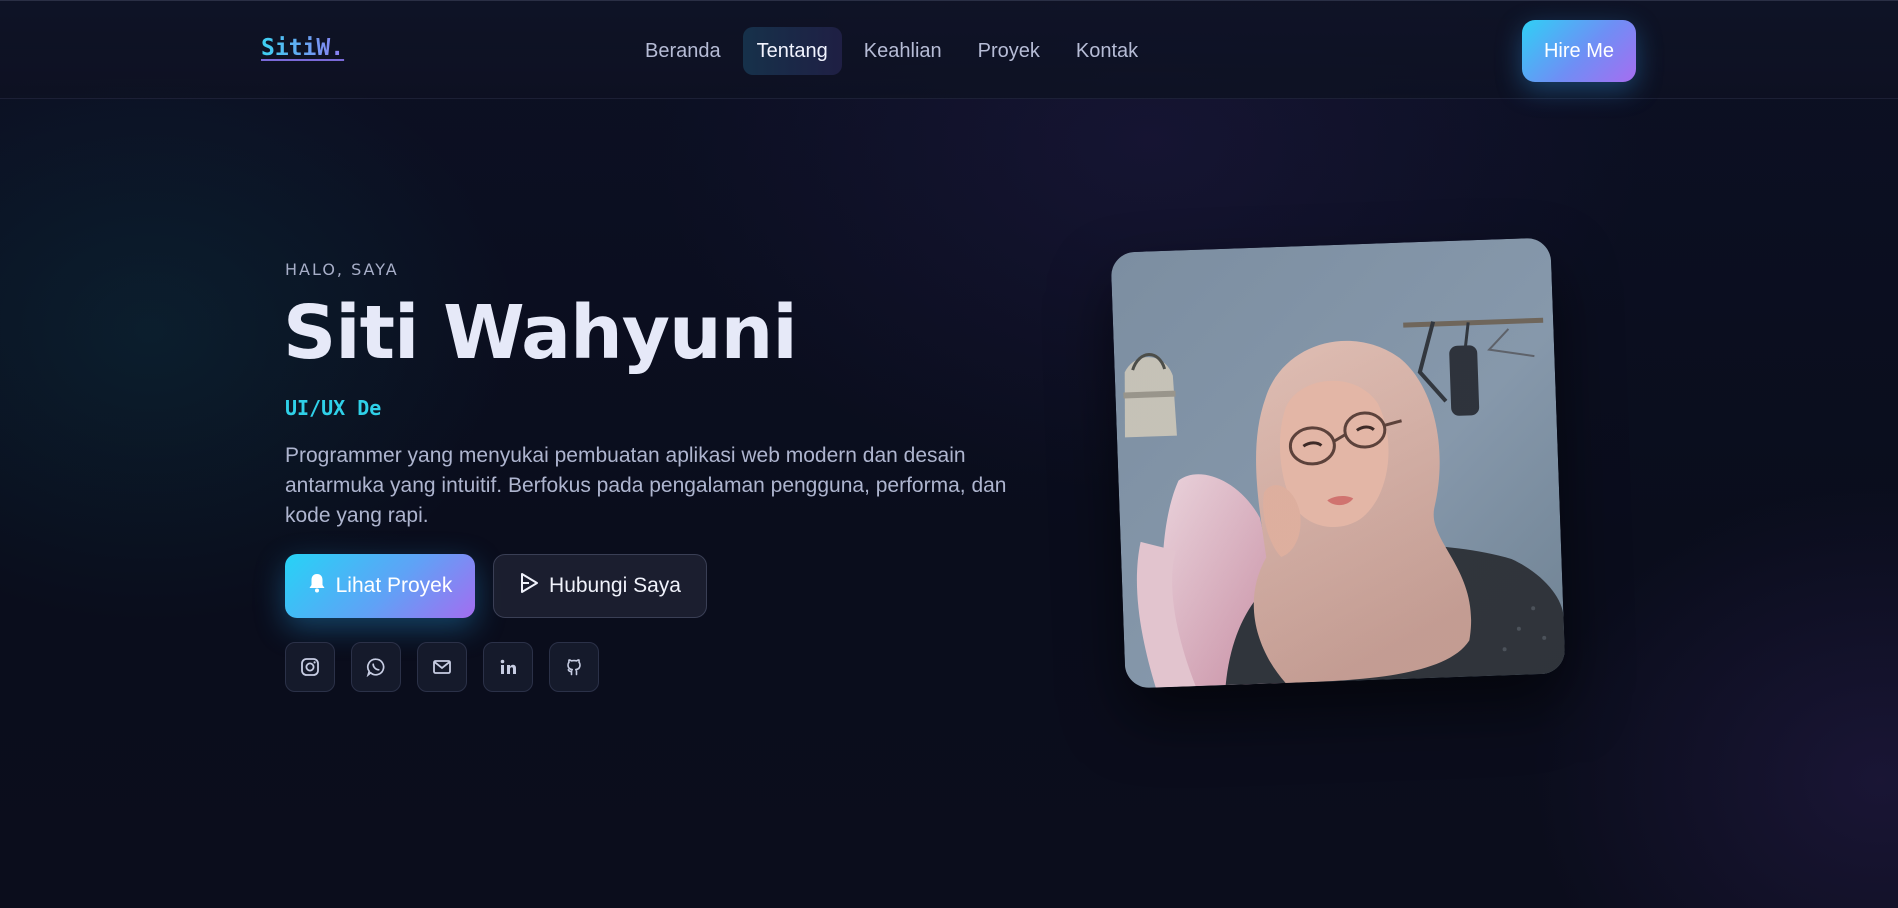  Describe the element at coordinates (333, 408) in the screenshot. I see `hero-role: UI/UX De` at that location.